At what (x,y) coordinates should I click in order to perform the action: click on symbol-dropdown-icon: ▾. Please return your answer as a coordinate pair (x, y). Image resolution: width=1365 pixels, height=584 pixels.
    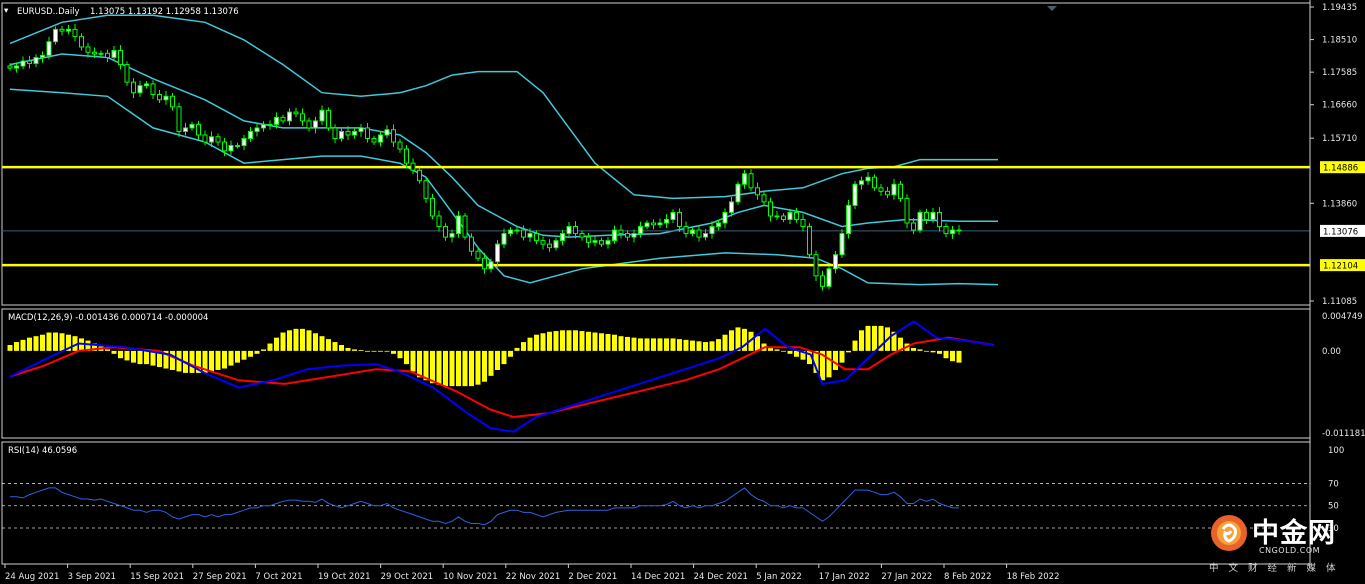
    Looking at the image, I should click on (6, 11).